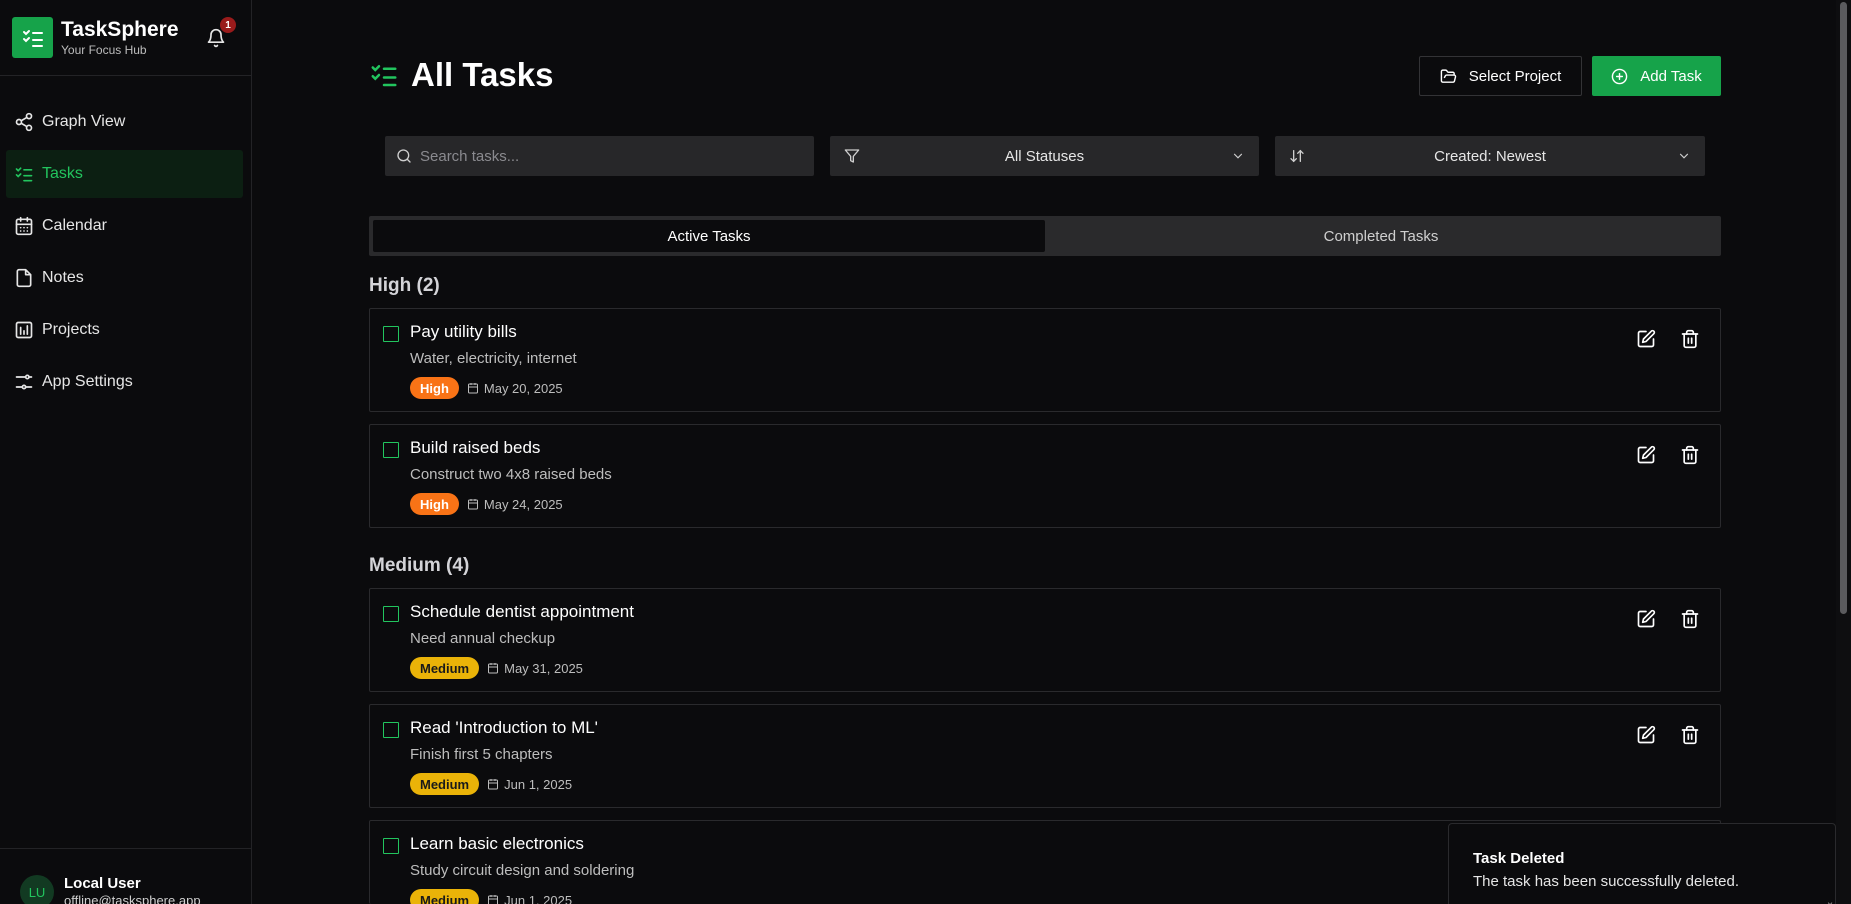 The width and height of the screenshot is (1851, 904). I want to click on task-meta: Medium May 31, 2025, so click(496, 668).